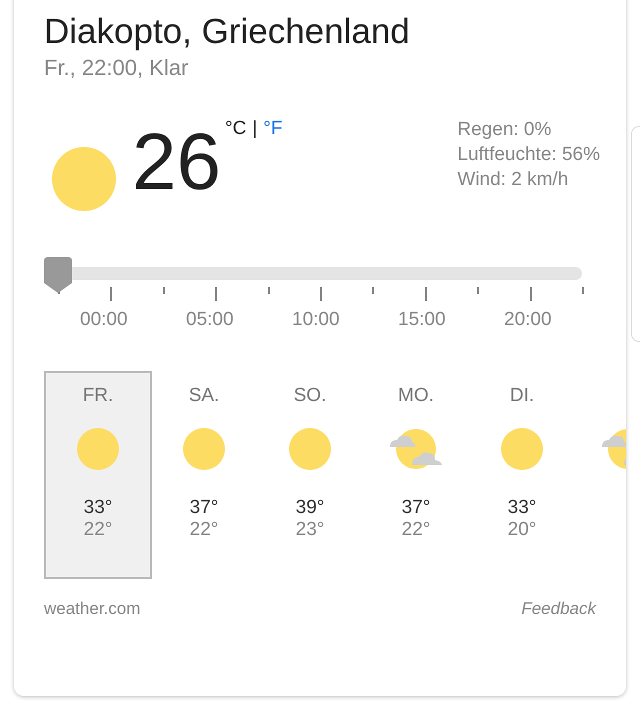  I want to click on low-temperature: 20°, so click(522, 530).